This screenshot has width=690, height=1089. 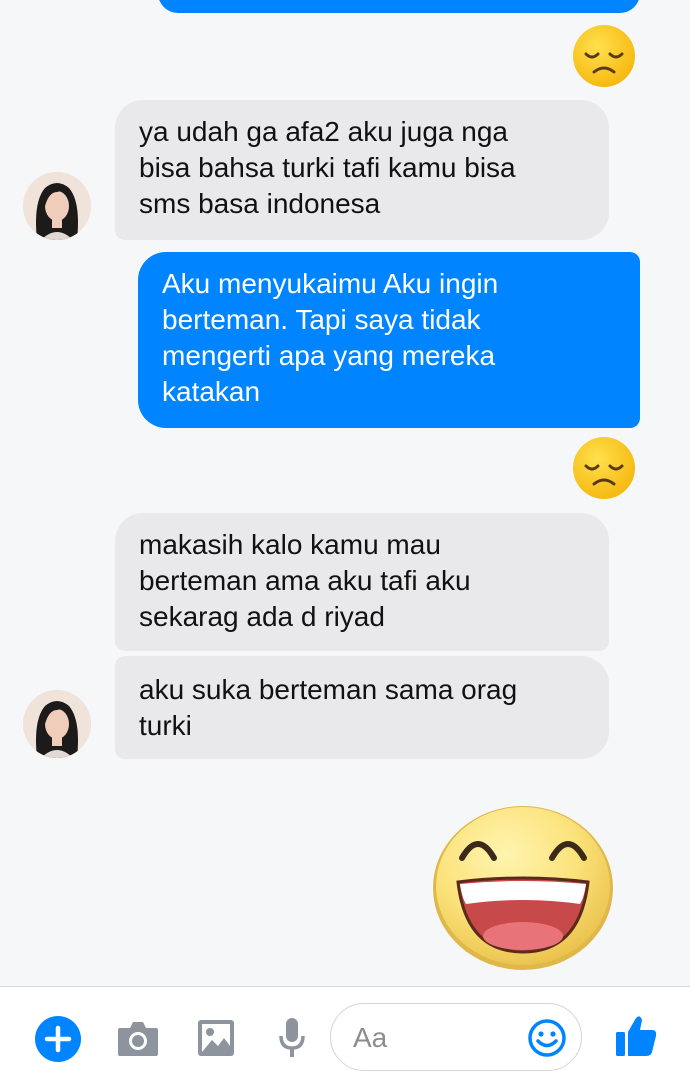 I want to click on plus-icon, so click(x=58, y=1039).